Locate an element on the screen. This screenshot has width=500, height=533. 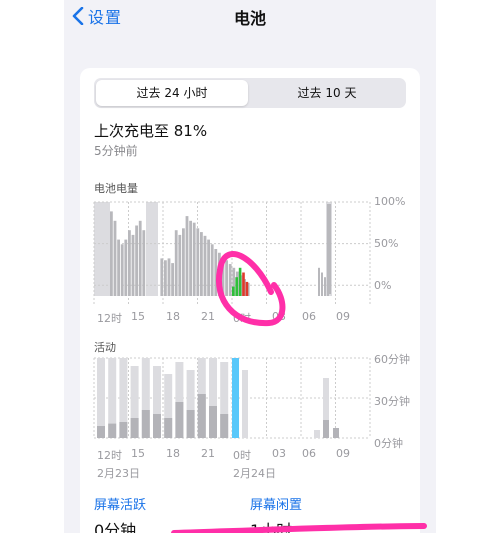
screen-active-stat: 屏幕活跃 0分钟 is located at coordinates (120, 513).